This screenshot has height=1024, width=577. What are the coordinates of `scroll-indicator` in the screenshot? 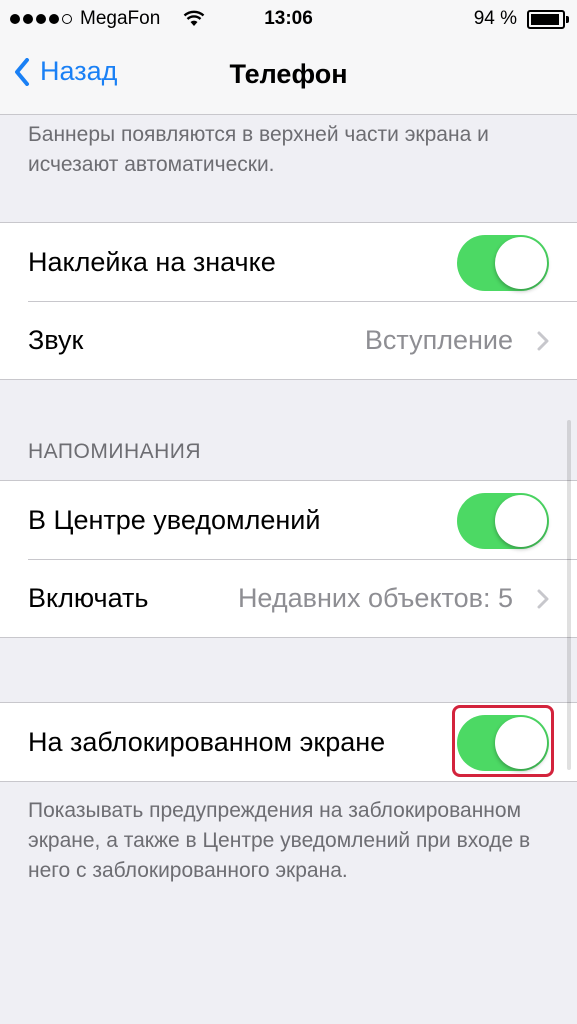 It's located at (569, 595).